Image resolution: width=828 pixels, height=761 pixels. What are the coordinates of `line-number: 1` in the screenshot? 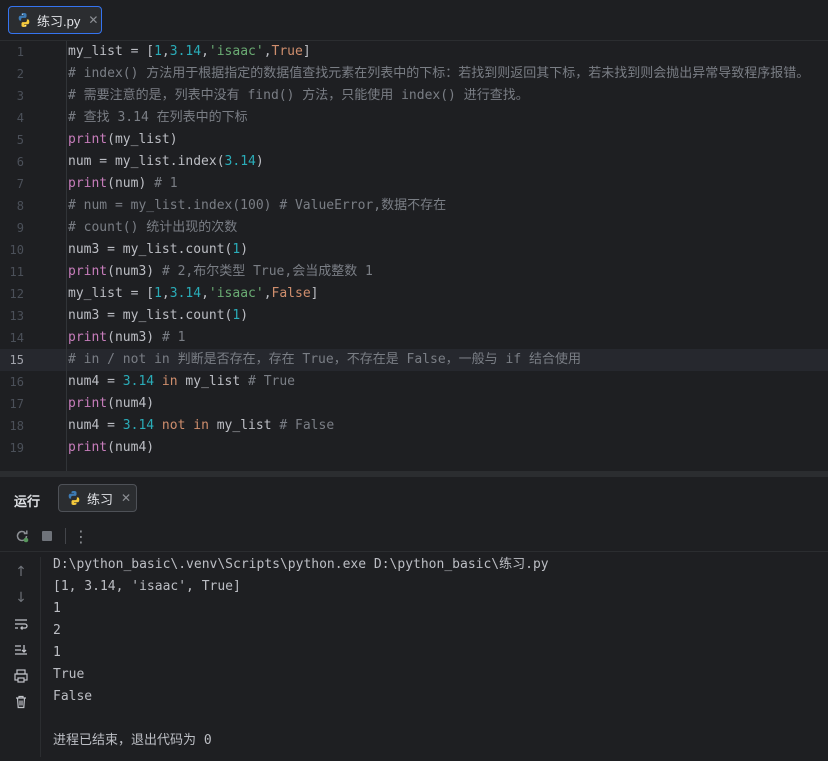 It's located at (12, 52).